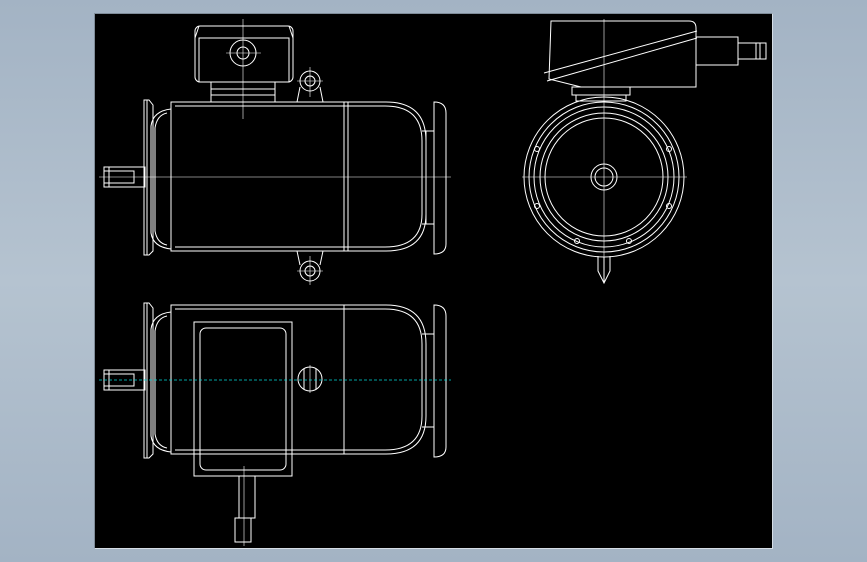 The image size is (867, 562). What do you see at coordinates (622, 54) in the screenshot?
I see `end-terminal-box` at bounding box center [622, 54].